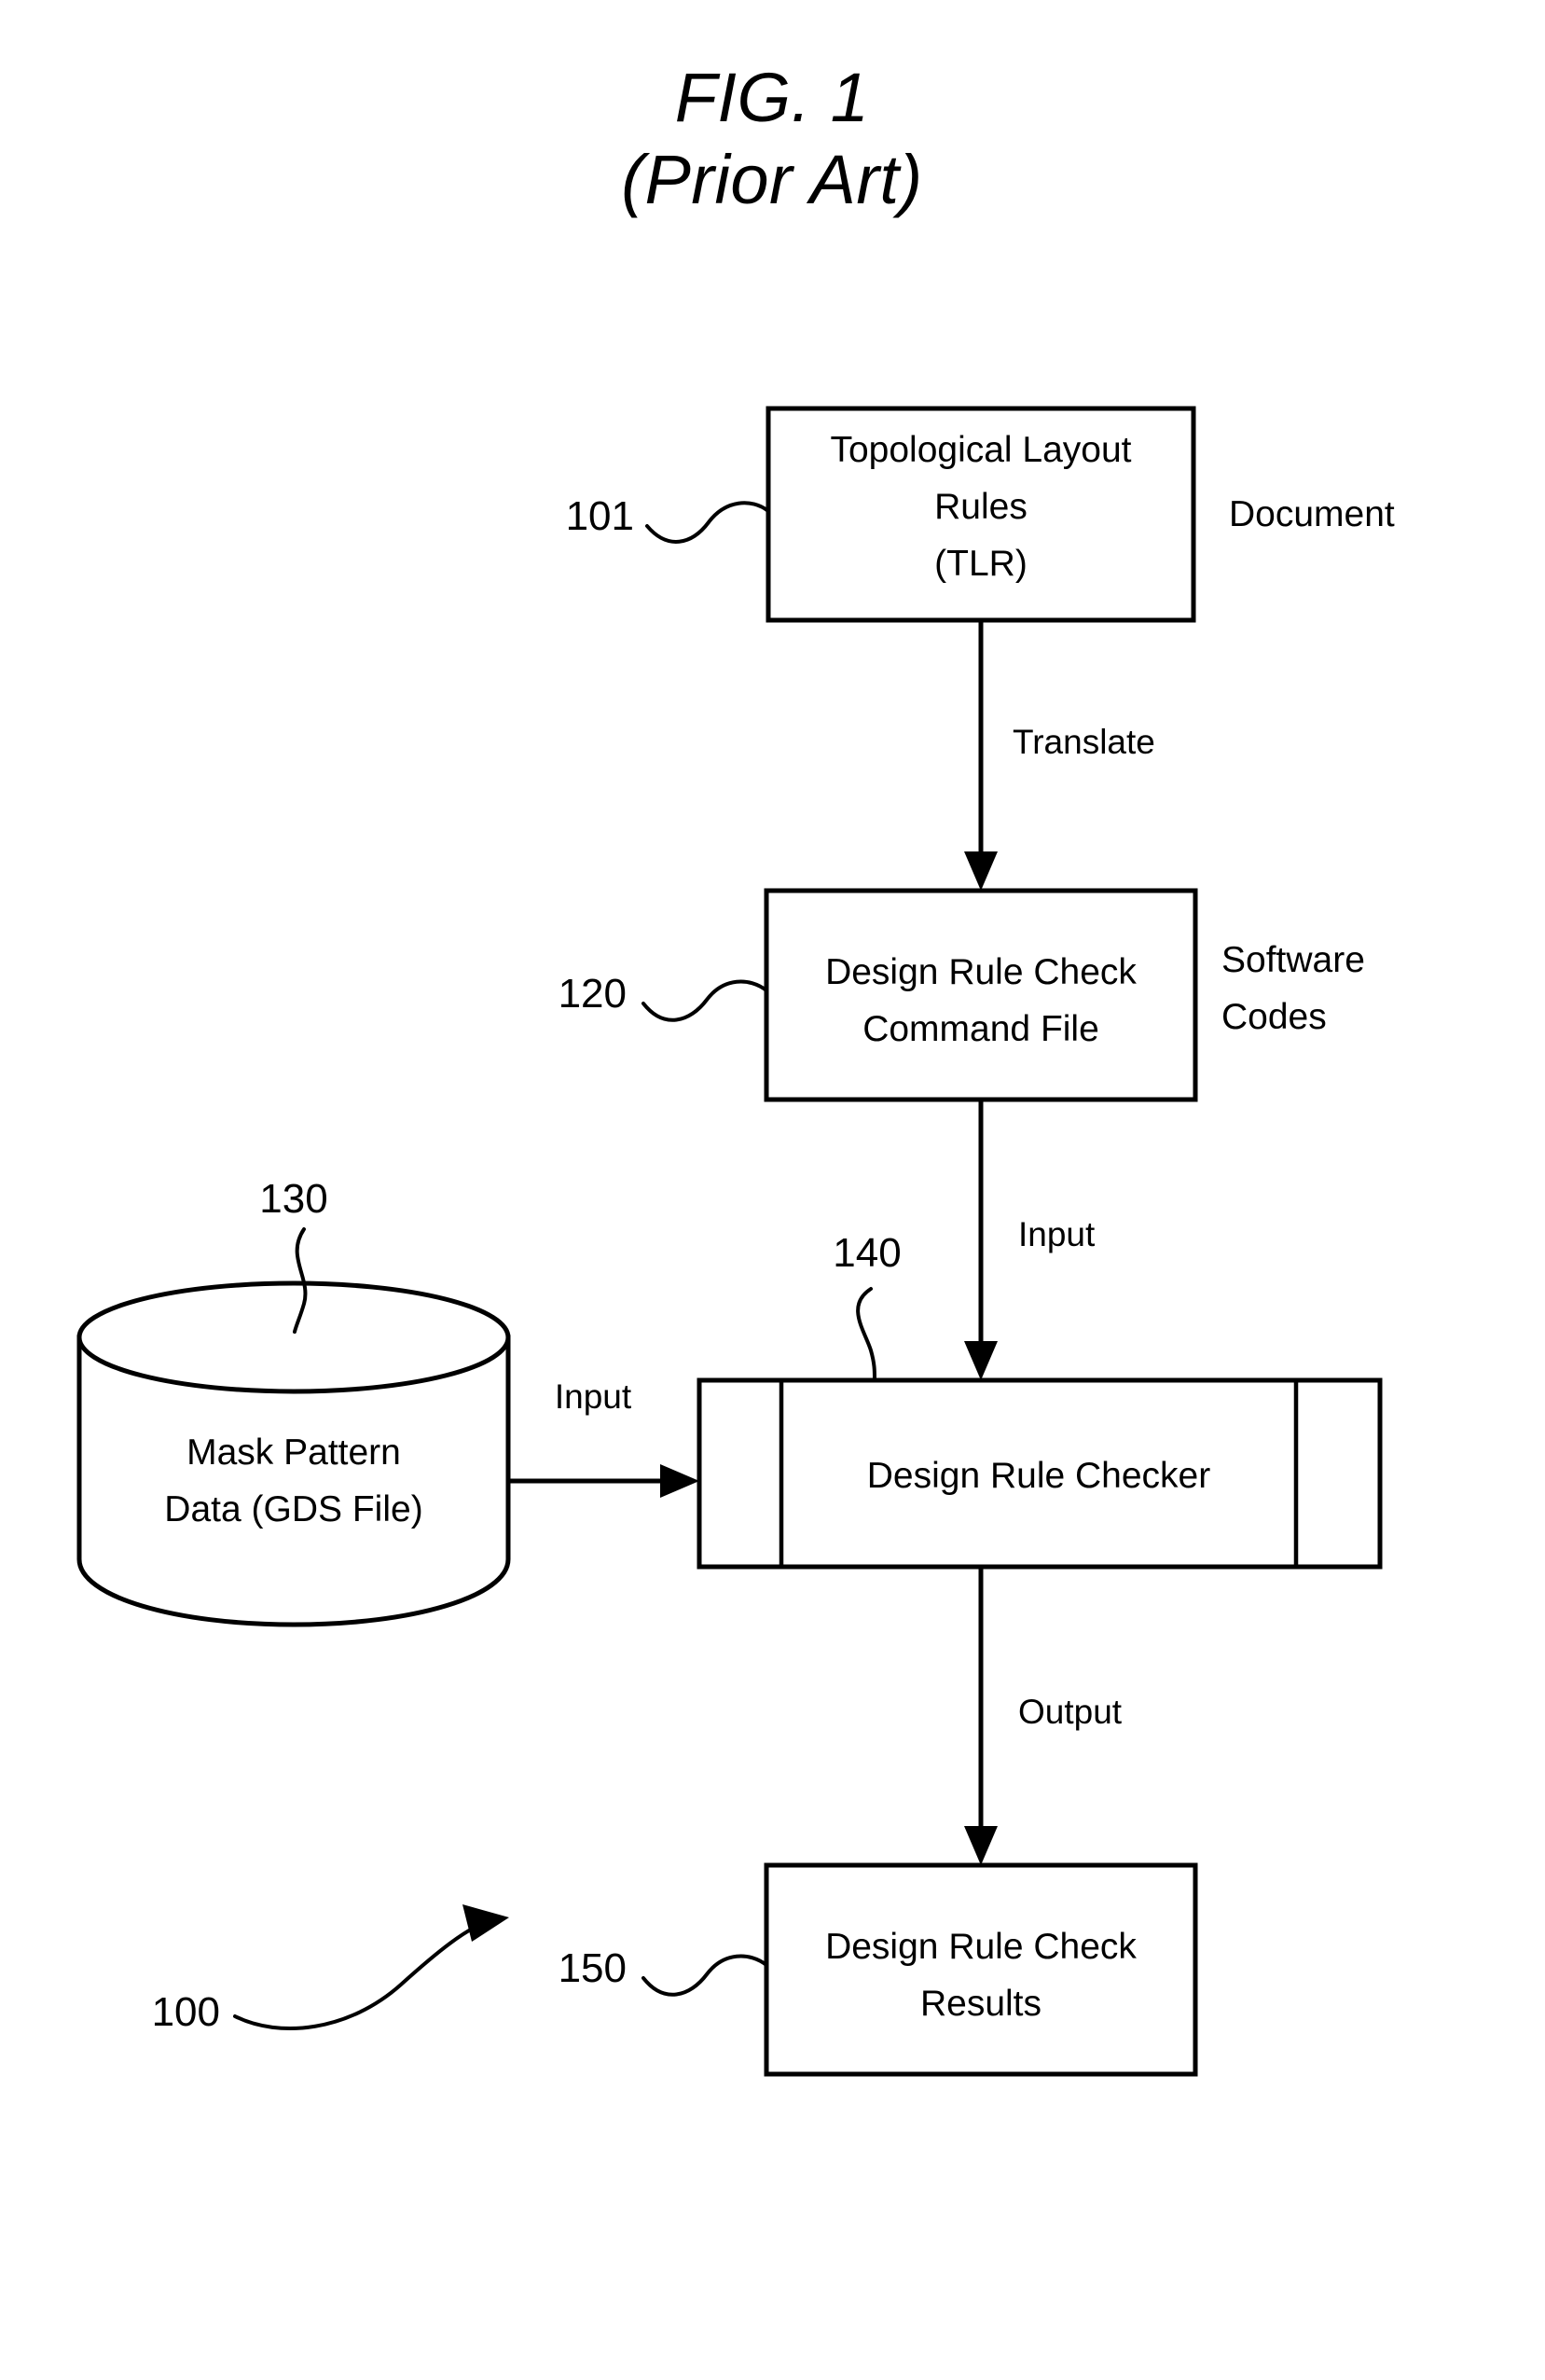 The height and width of the screenshot is (2380, 1545). Describe the element at coordinates (293, 1199) in the screenshot. I see `reference-numeral-130: 130` at that location.